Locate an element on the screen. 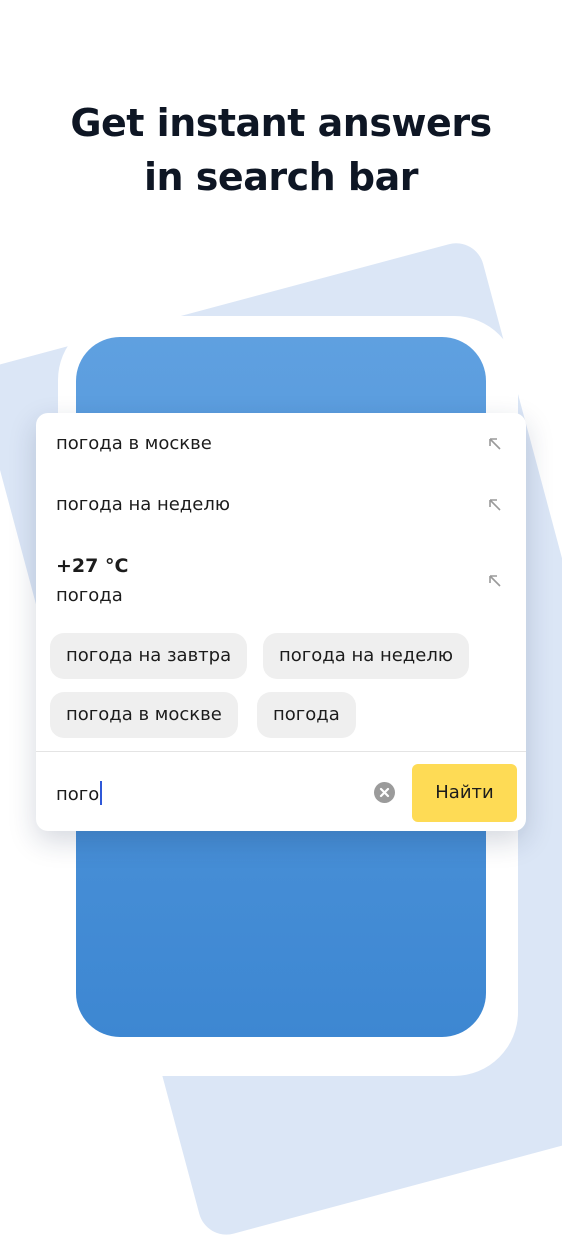 The width and height of the screenshot is (562, 1241). search-input: пого is located at coordinates (79, 793).